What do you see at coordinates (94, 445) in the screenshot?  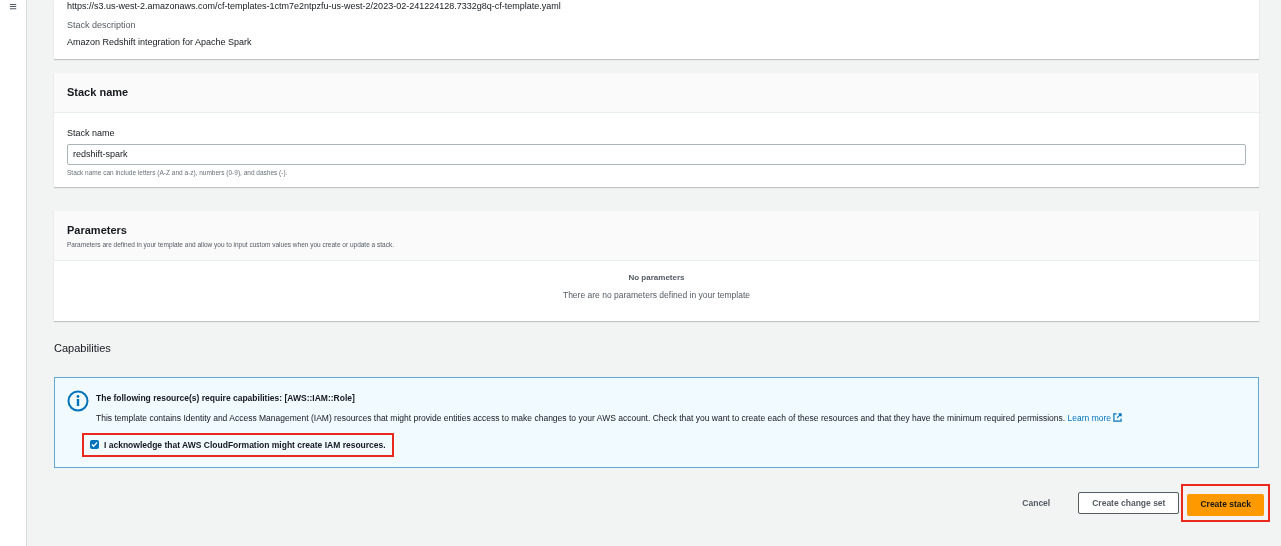 I see `acknowledge-checkbox` at bounding box center [94, 445].